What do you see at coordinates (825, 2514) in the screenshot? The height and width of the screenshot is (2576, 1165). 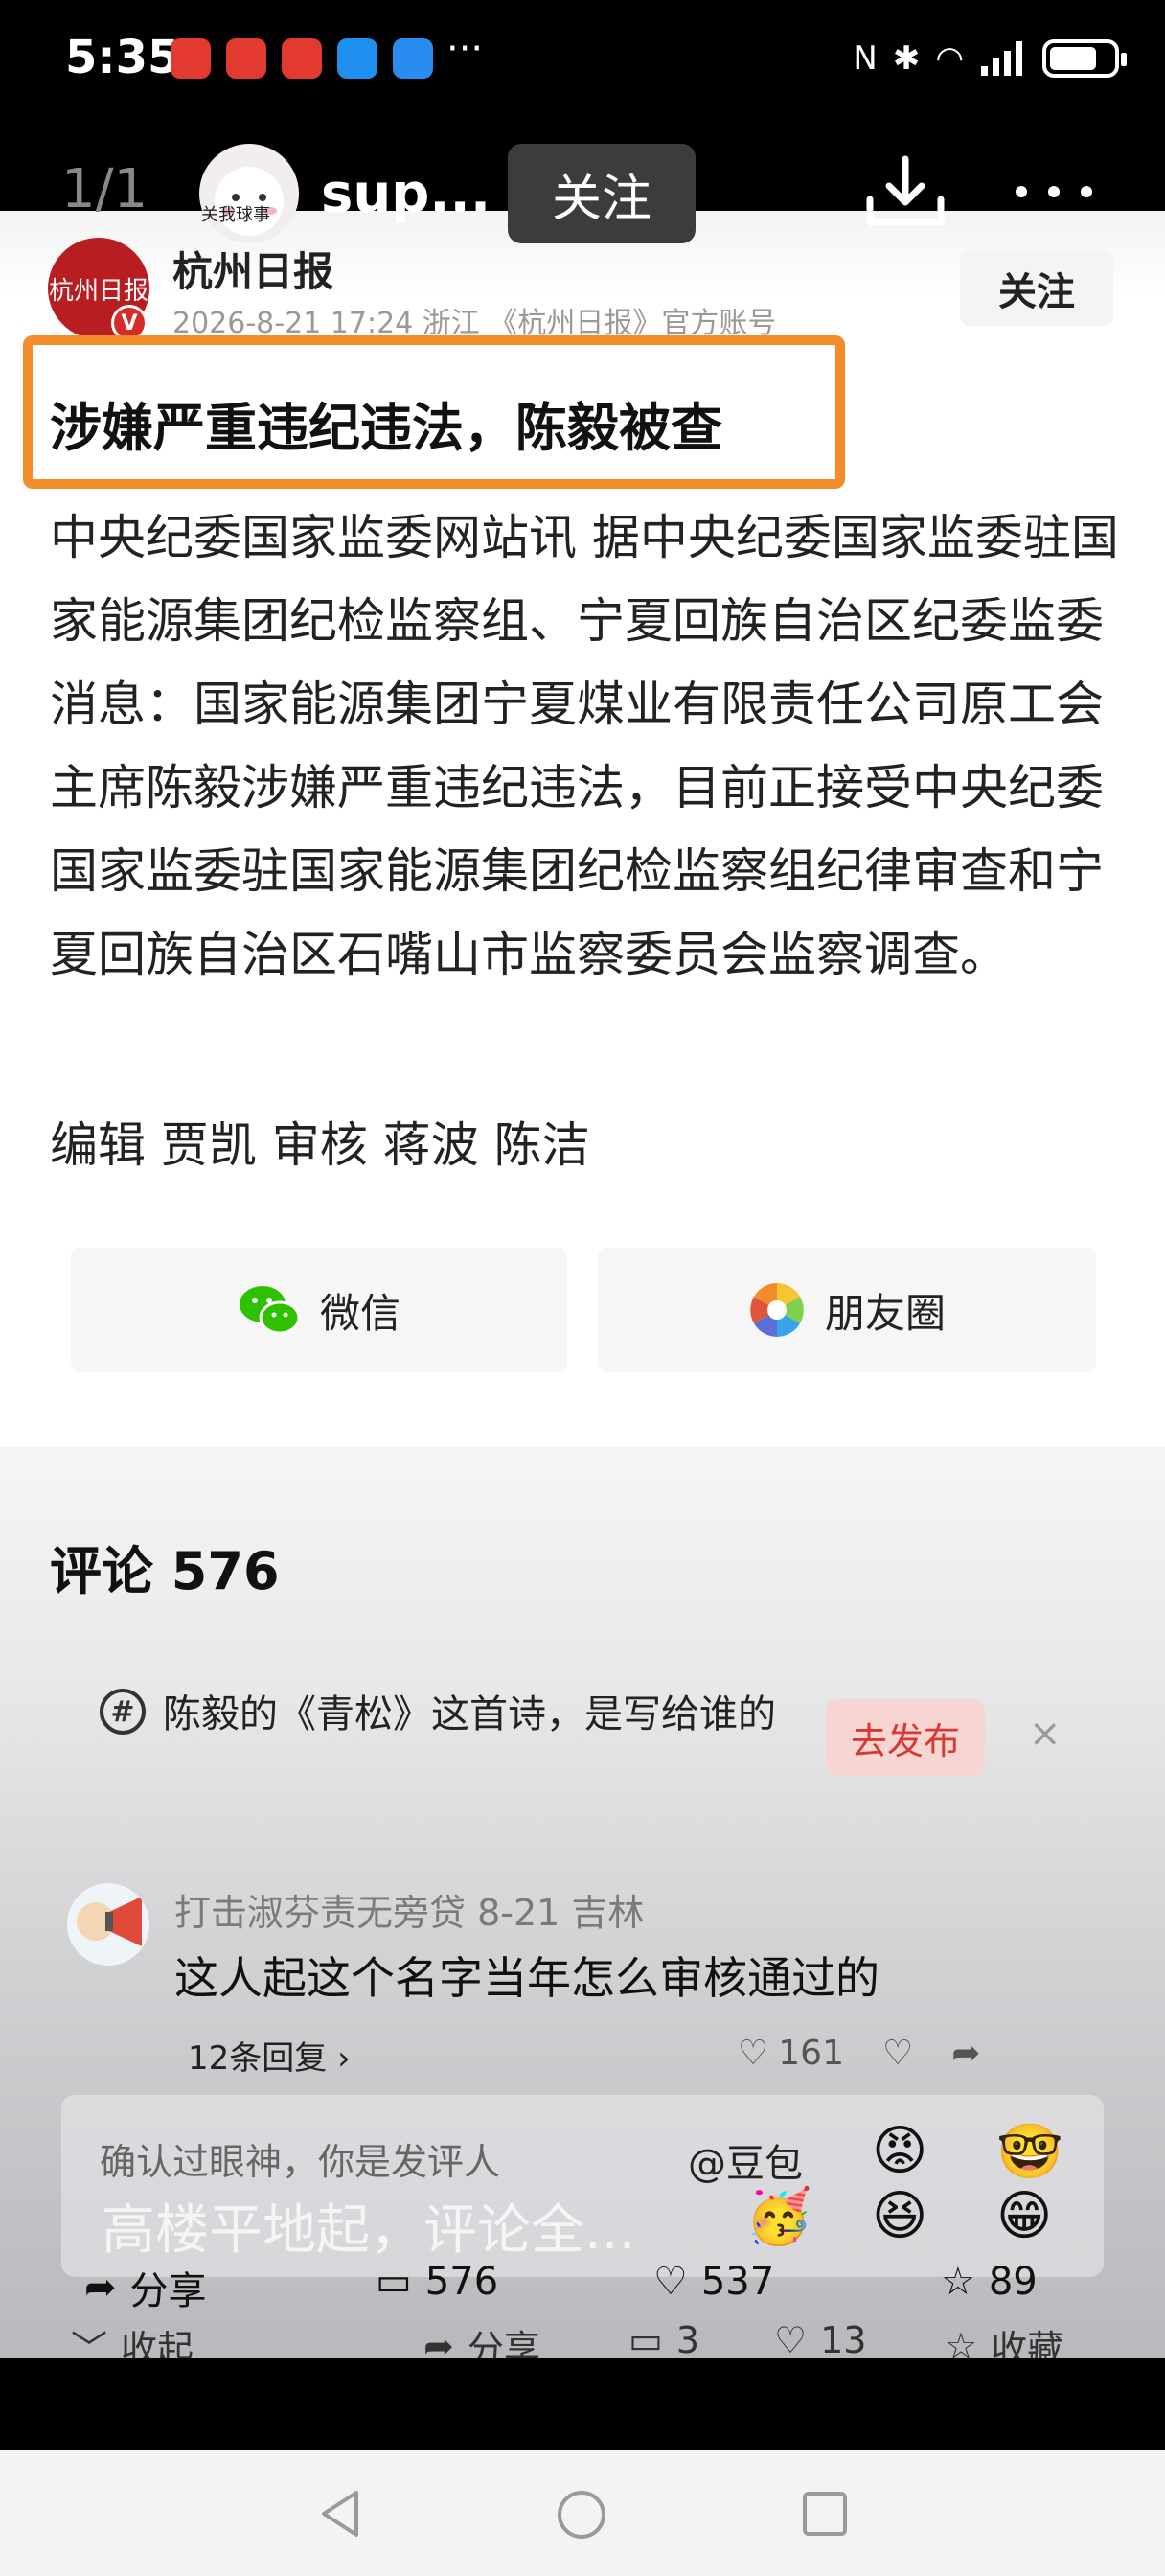 I see `recents-icon` at bounding box center [825, 2514].